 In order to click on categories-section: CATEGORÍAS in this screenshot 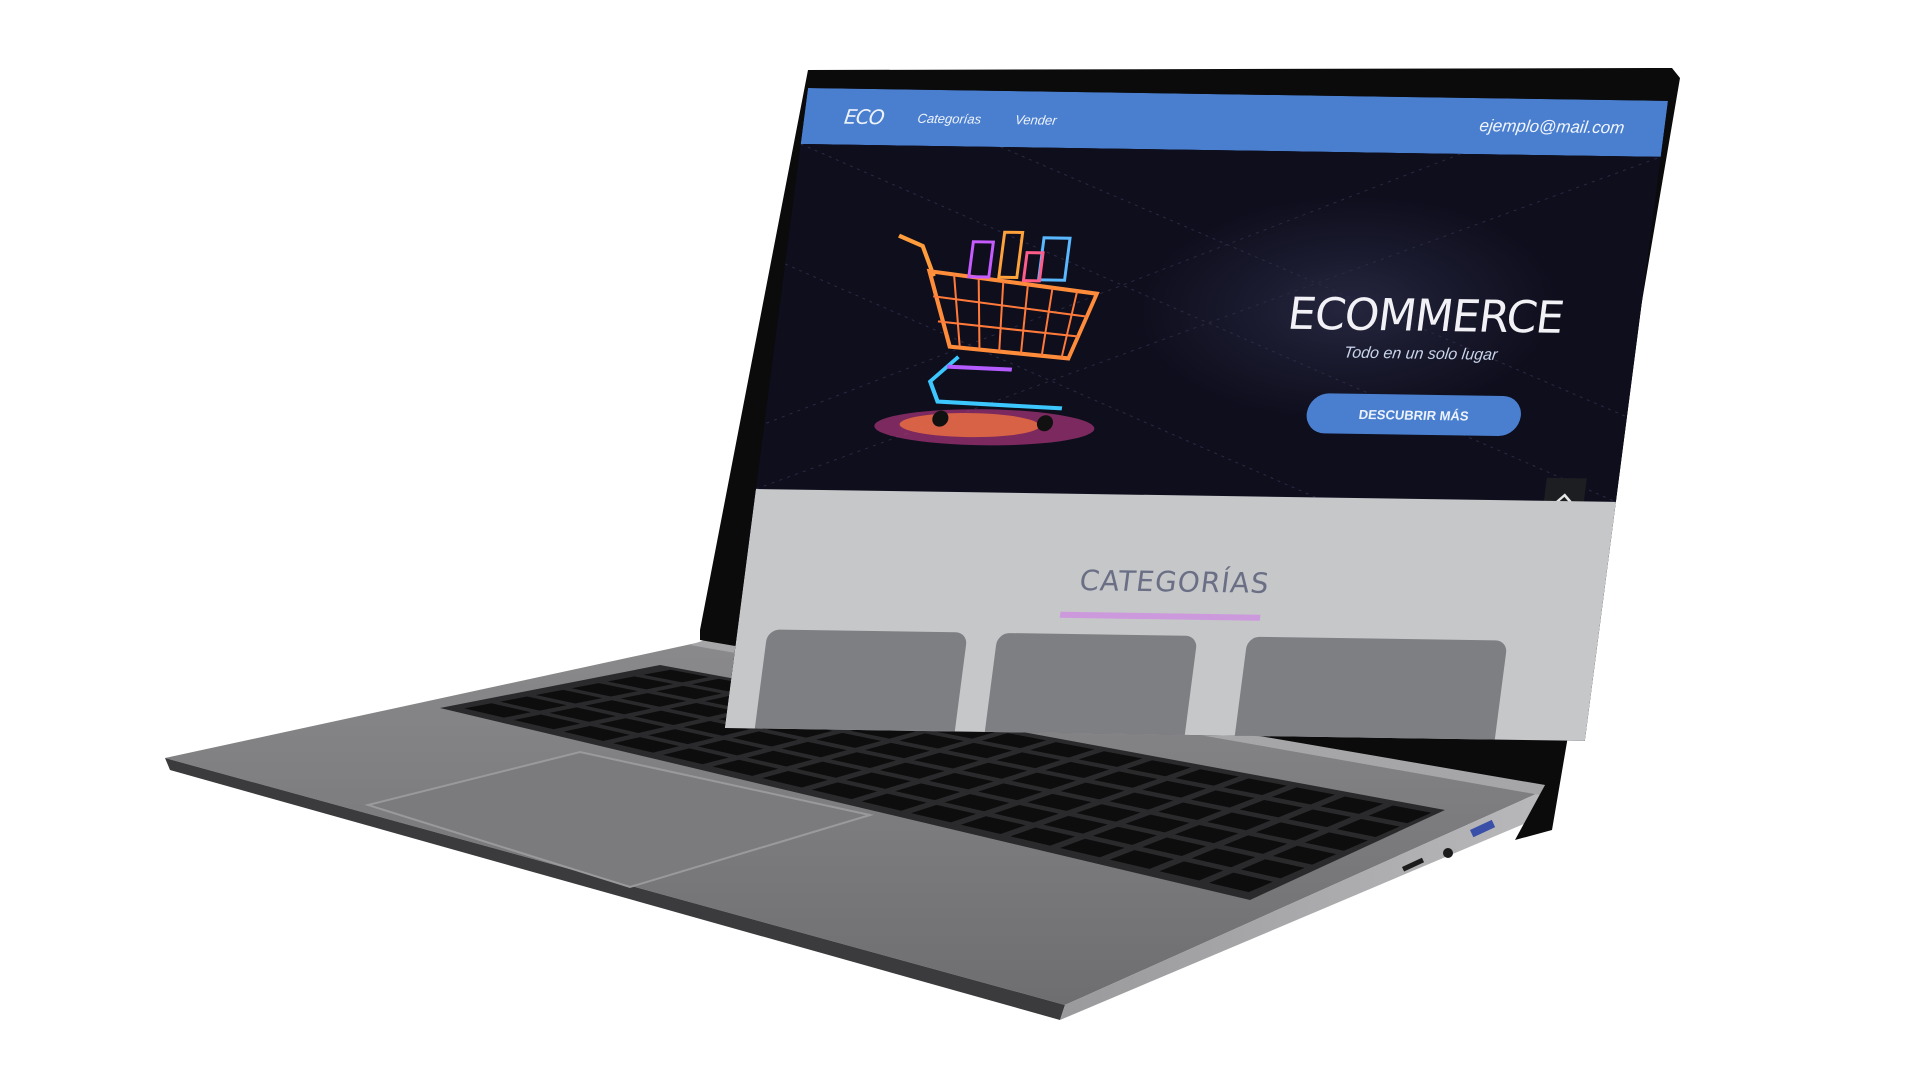, I will do `click(1170, 615)`.